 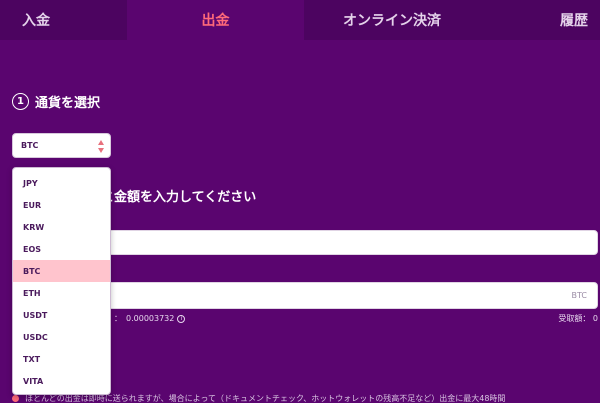 What do you see at coordinates (181, 318) in the screenshot?
I see `info-icon: i` at bounding box center [181, 318].